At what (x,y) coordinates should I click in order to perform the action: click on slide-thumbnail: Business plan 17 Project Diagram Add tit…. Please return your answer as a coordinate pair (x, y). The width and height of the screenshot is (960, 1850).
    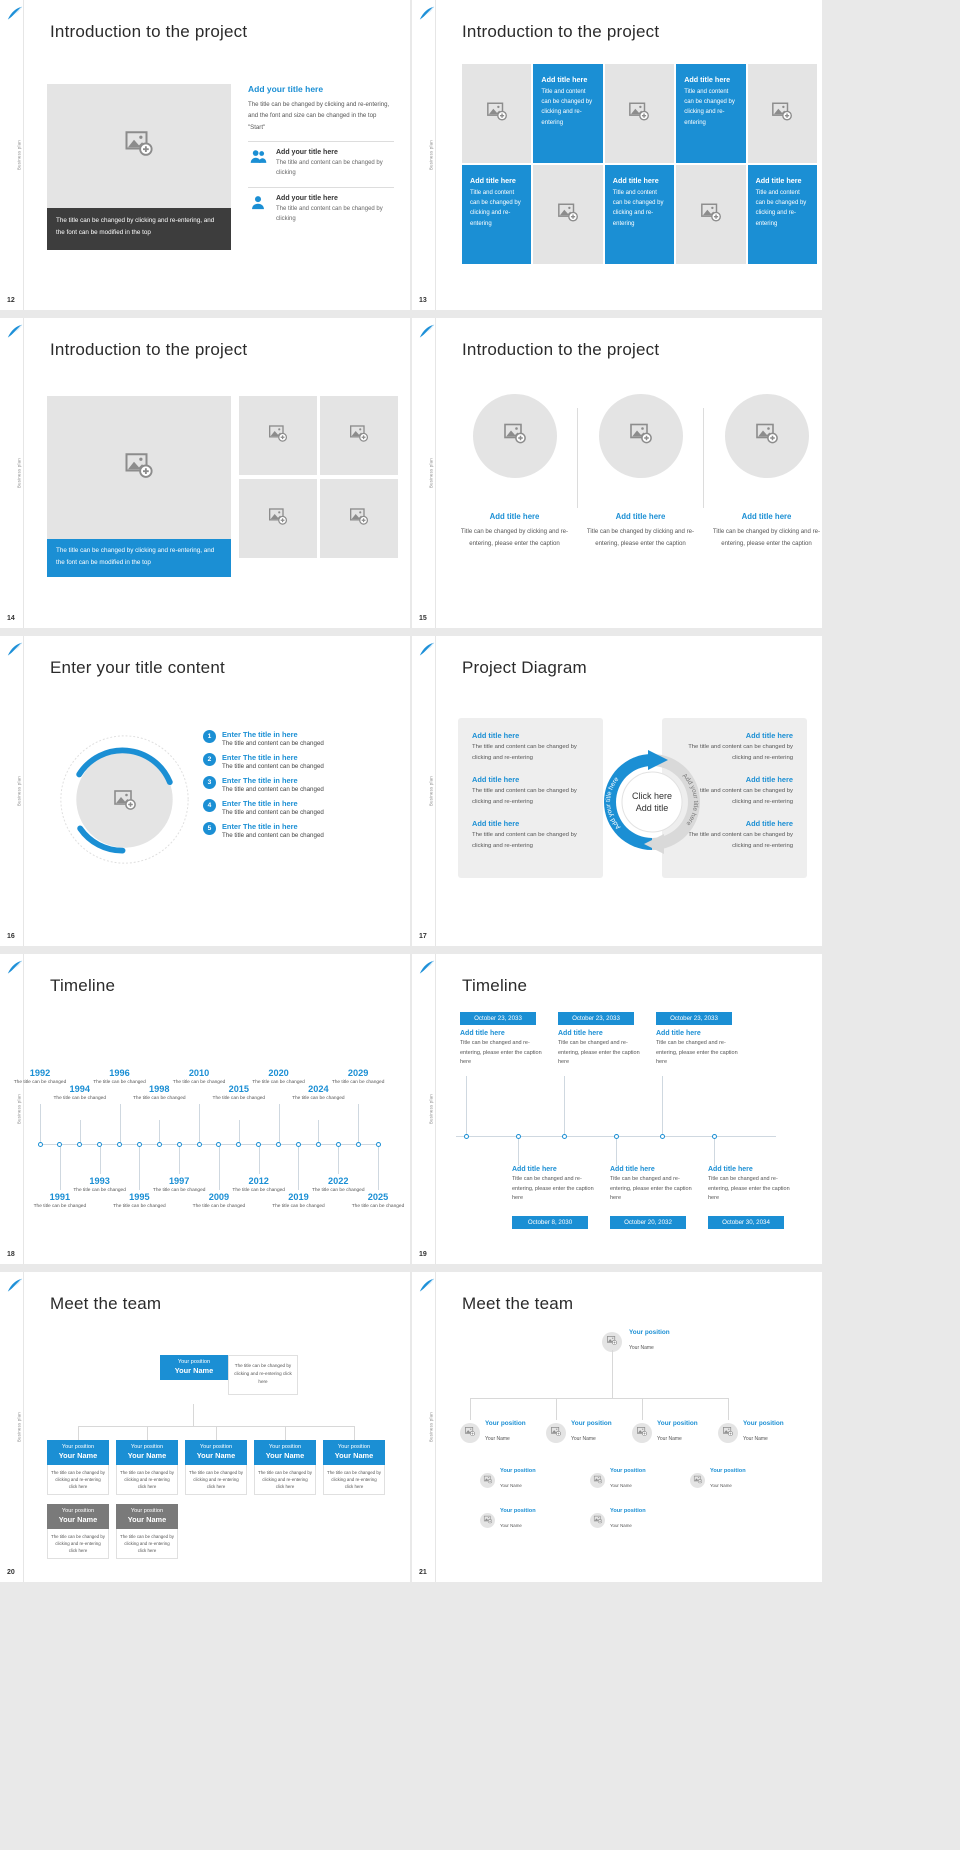
    Looking at the image, I should click on (617, 791).